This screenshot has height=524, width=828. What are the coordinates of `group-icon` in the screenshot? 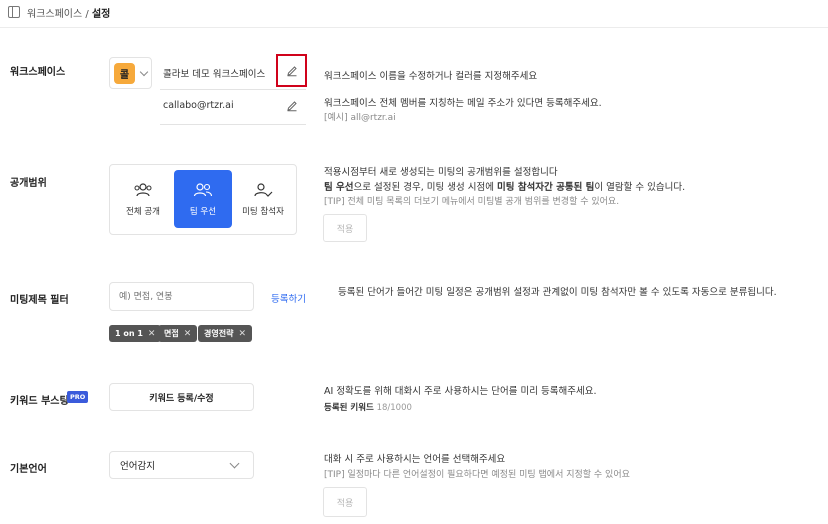 It's located at (143, 189).